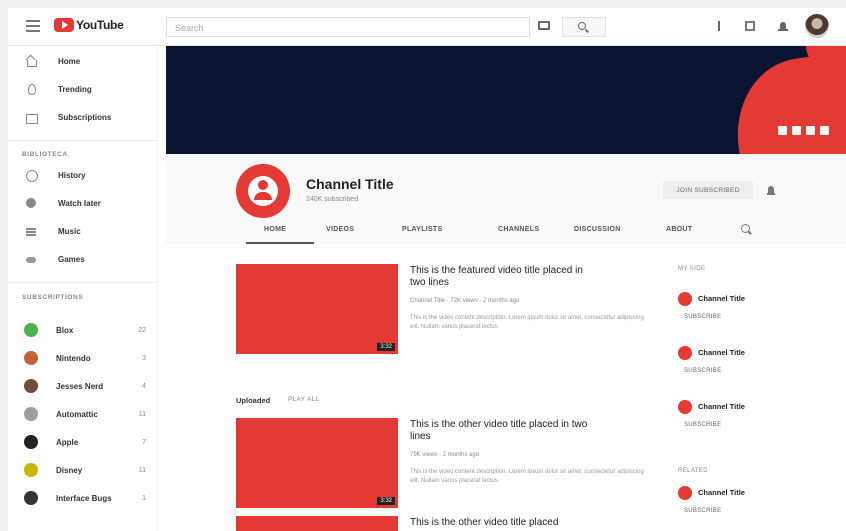 This screenshot has width=846, height=531. What do you see at coordinates (679, 229) in the screenshot?
I see `tab-about: ABOUT` at bounding box center [679, 229].